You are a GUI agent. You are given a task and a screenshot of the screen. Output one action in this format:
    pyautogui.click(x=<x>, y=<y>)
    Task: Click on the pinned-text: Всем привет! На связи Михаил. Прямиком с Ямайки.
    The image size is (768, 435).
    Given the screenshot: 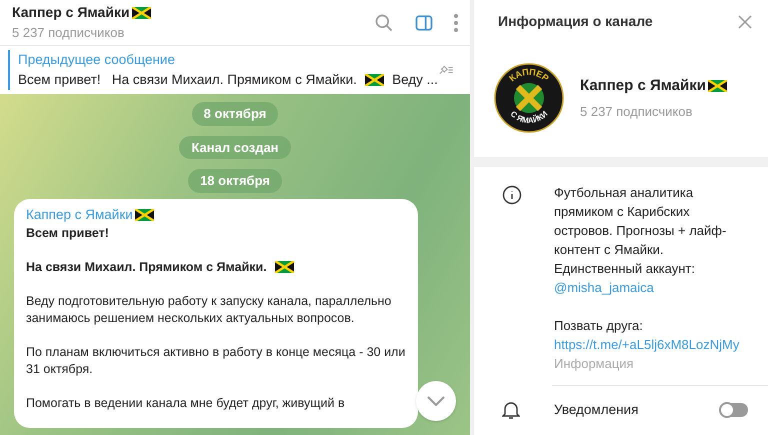 What is the action you would take?
    pyautogui.click(x=187, y=80)
    